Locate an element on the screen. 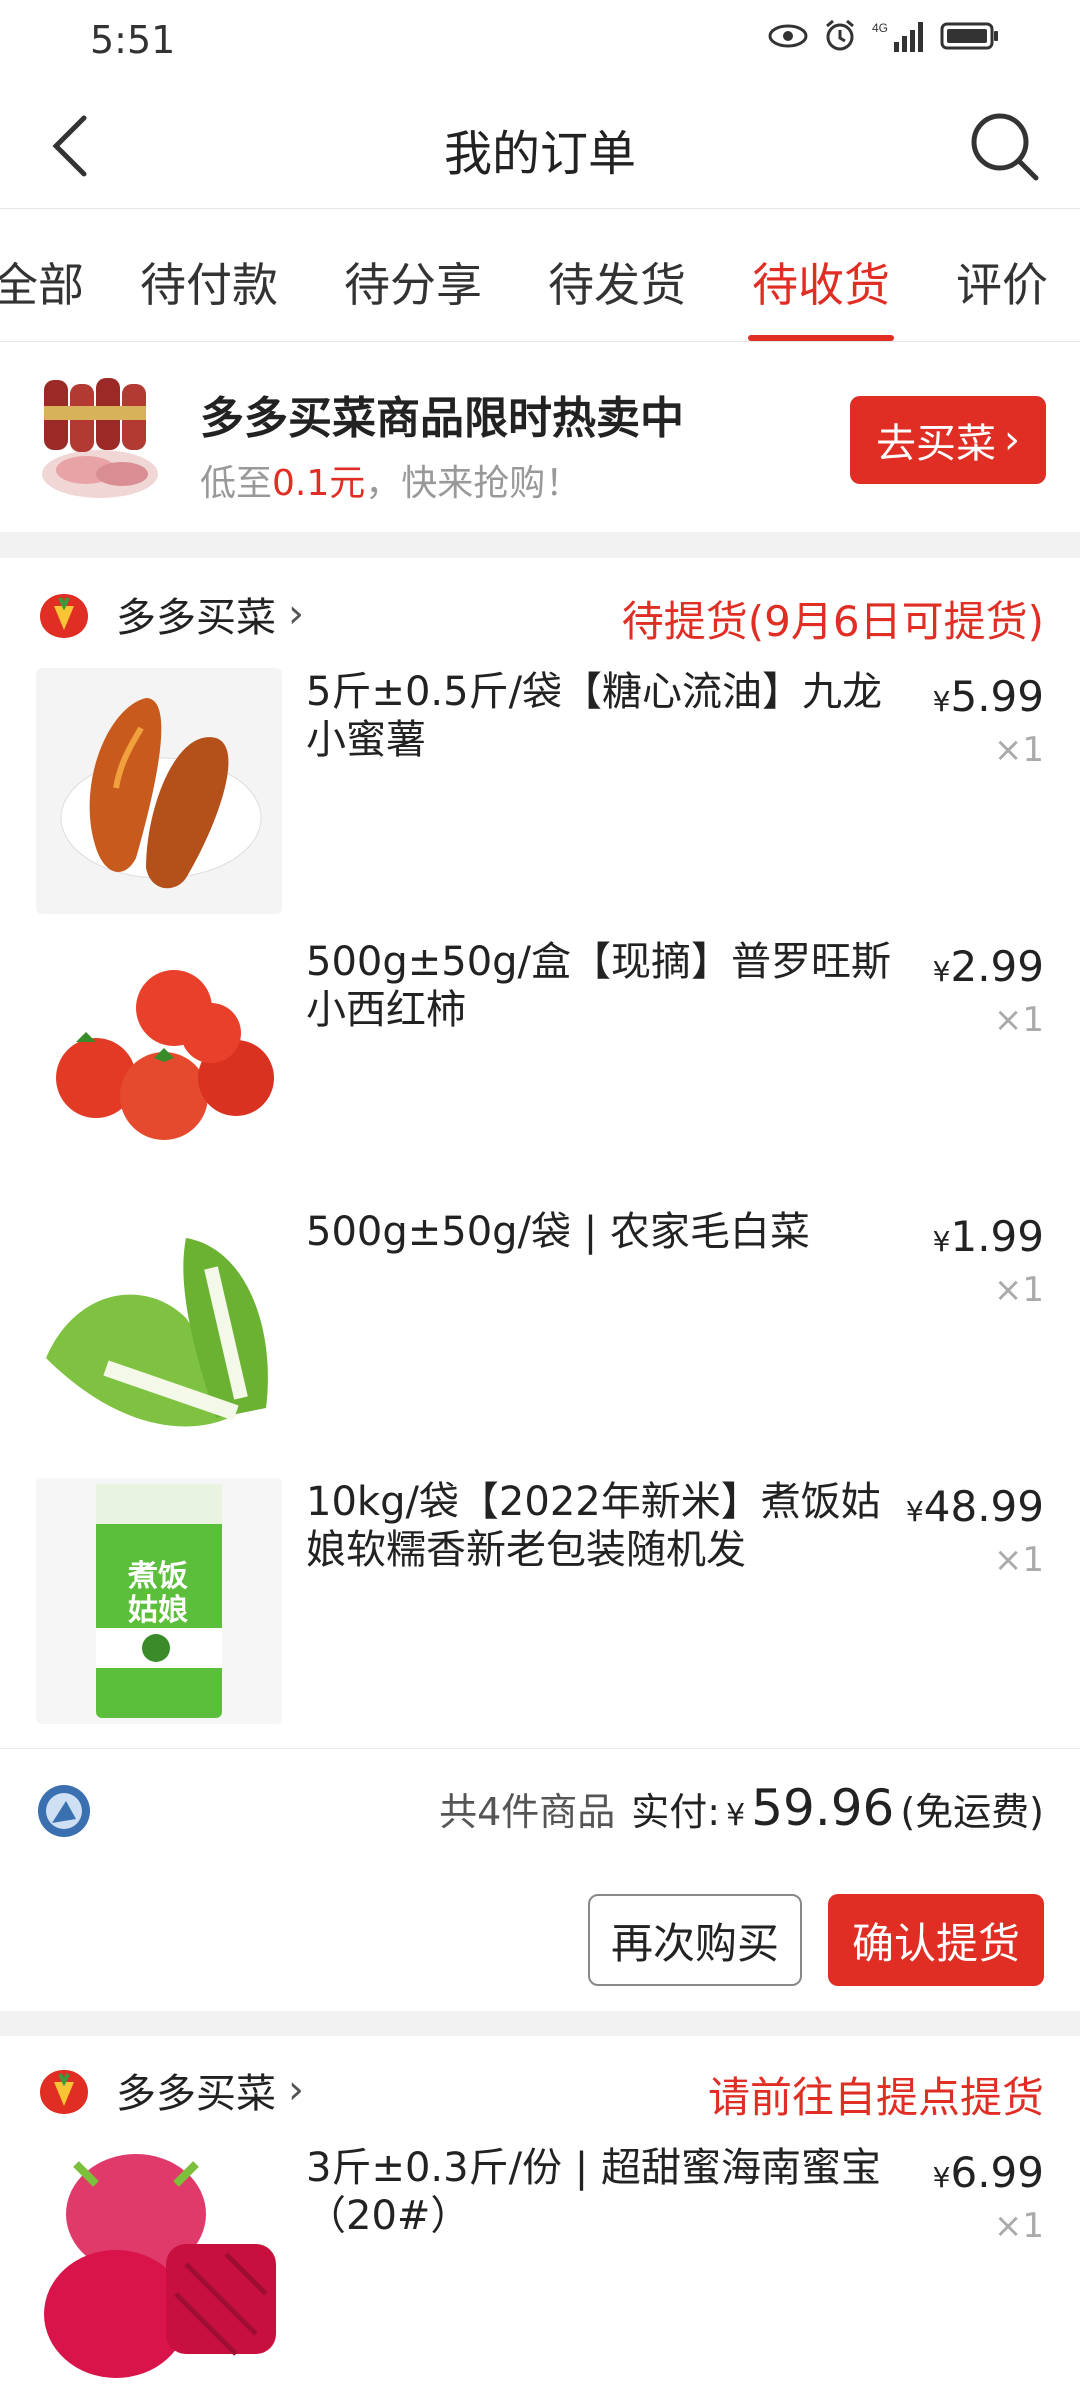 This screenshot has width=1080, height=2400. order-tabs: 全部 待付款 待分享 待发货 待收货 评价 is located at coordinates (540, 275).